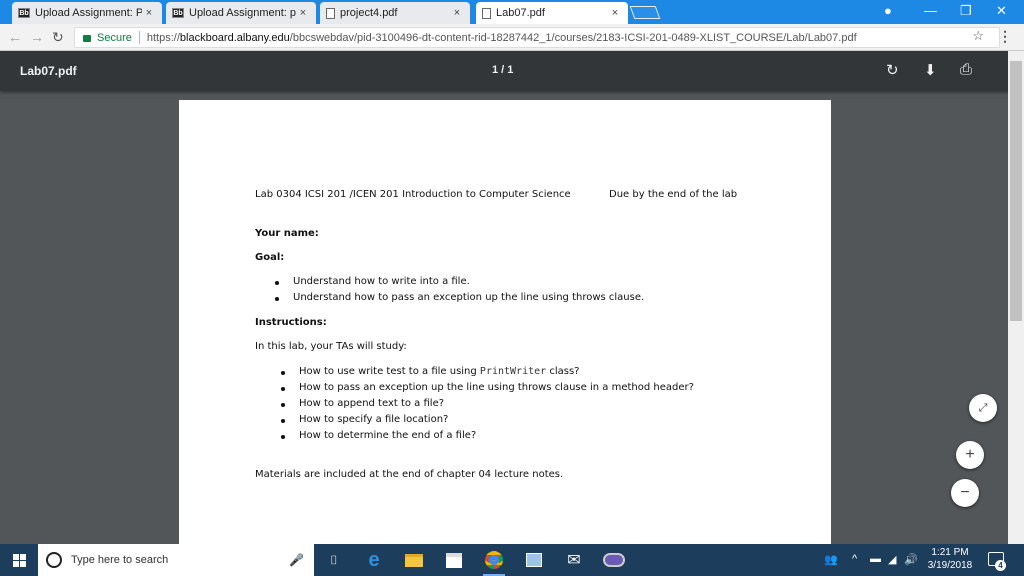 This screenshot has height=576, width=1024. Describe the element at coordinates (374, 560) in the screenshot. I see `edge-icon: e` at that location.